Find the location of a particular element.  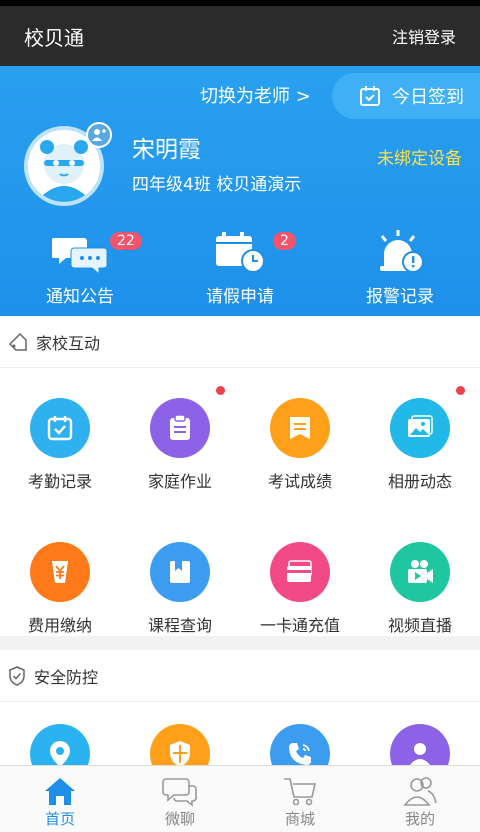

shortcut-alarm-label: 报警记录 is located at coordinates (400, 297).